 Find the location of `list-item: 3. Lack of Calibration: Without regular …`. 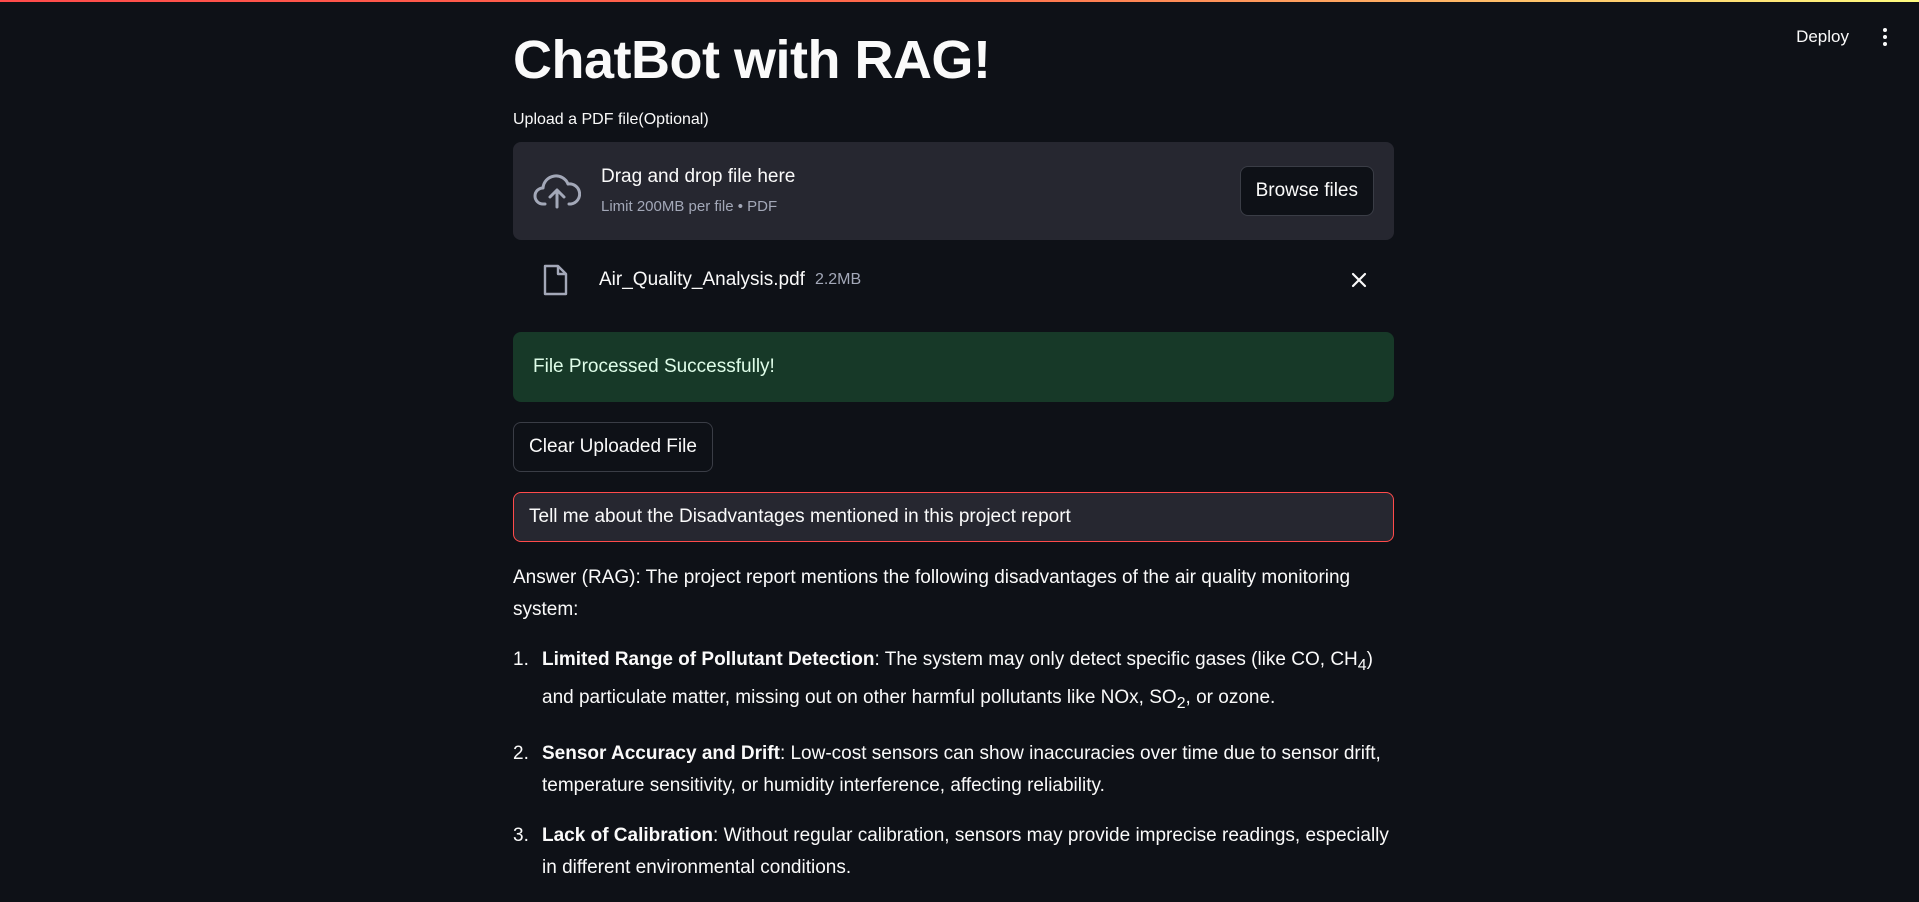

list-item: 3. Lack of Calibration: Without regular … is located at coordinates (953, 852).